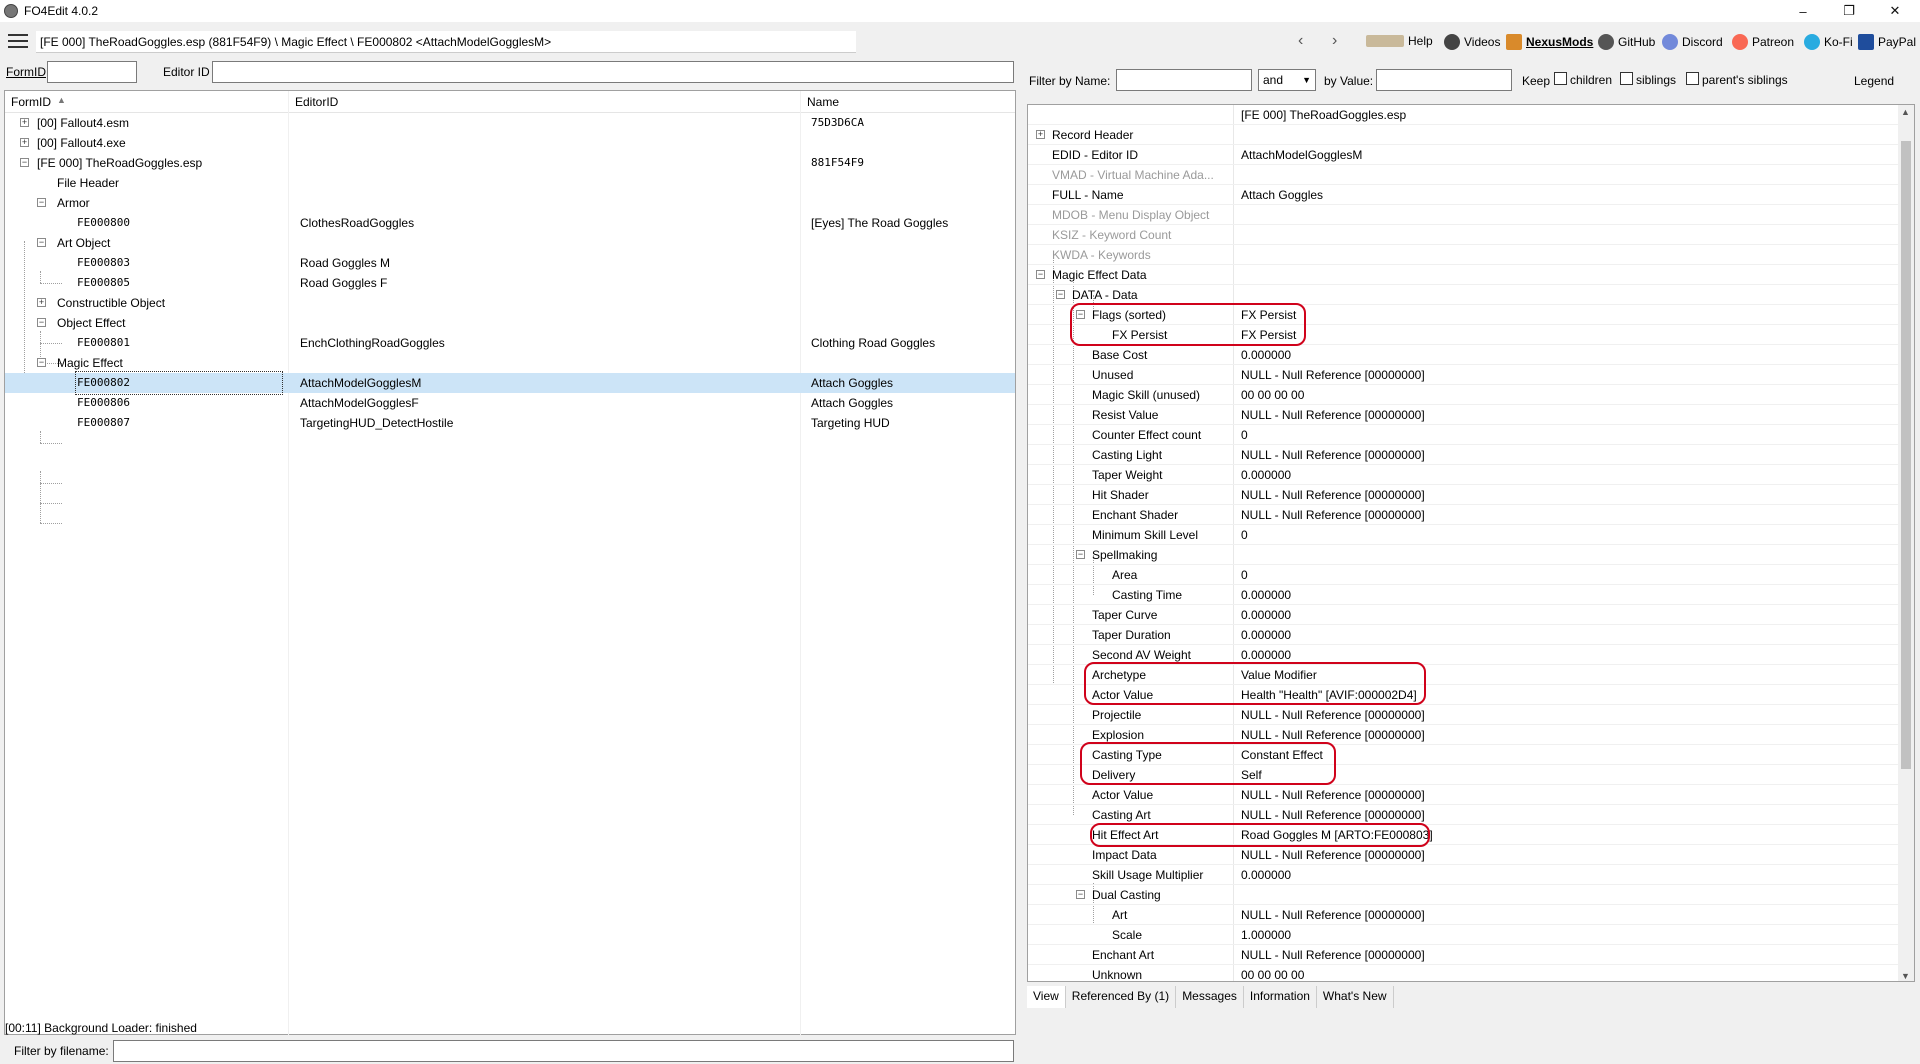 Image resolution: width=1920 pixels, height=1064 pixels. What do you see at coordinates (1906, 455) in the screenshot?
I see `scrollbar-thumb` at bounding box center [1906, 455].